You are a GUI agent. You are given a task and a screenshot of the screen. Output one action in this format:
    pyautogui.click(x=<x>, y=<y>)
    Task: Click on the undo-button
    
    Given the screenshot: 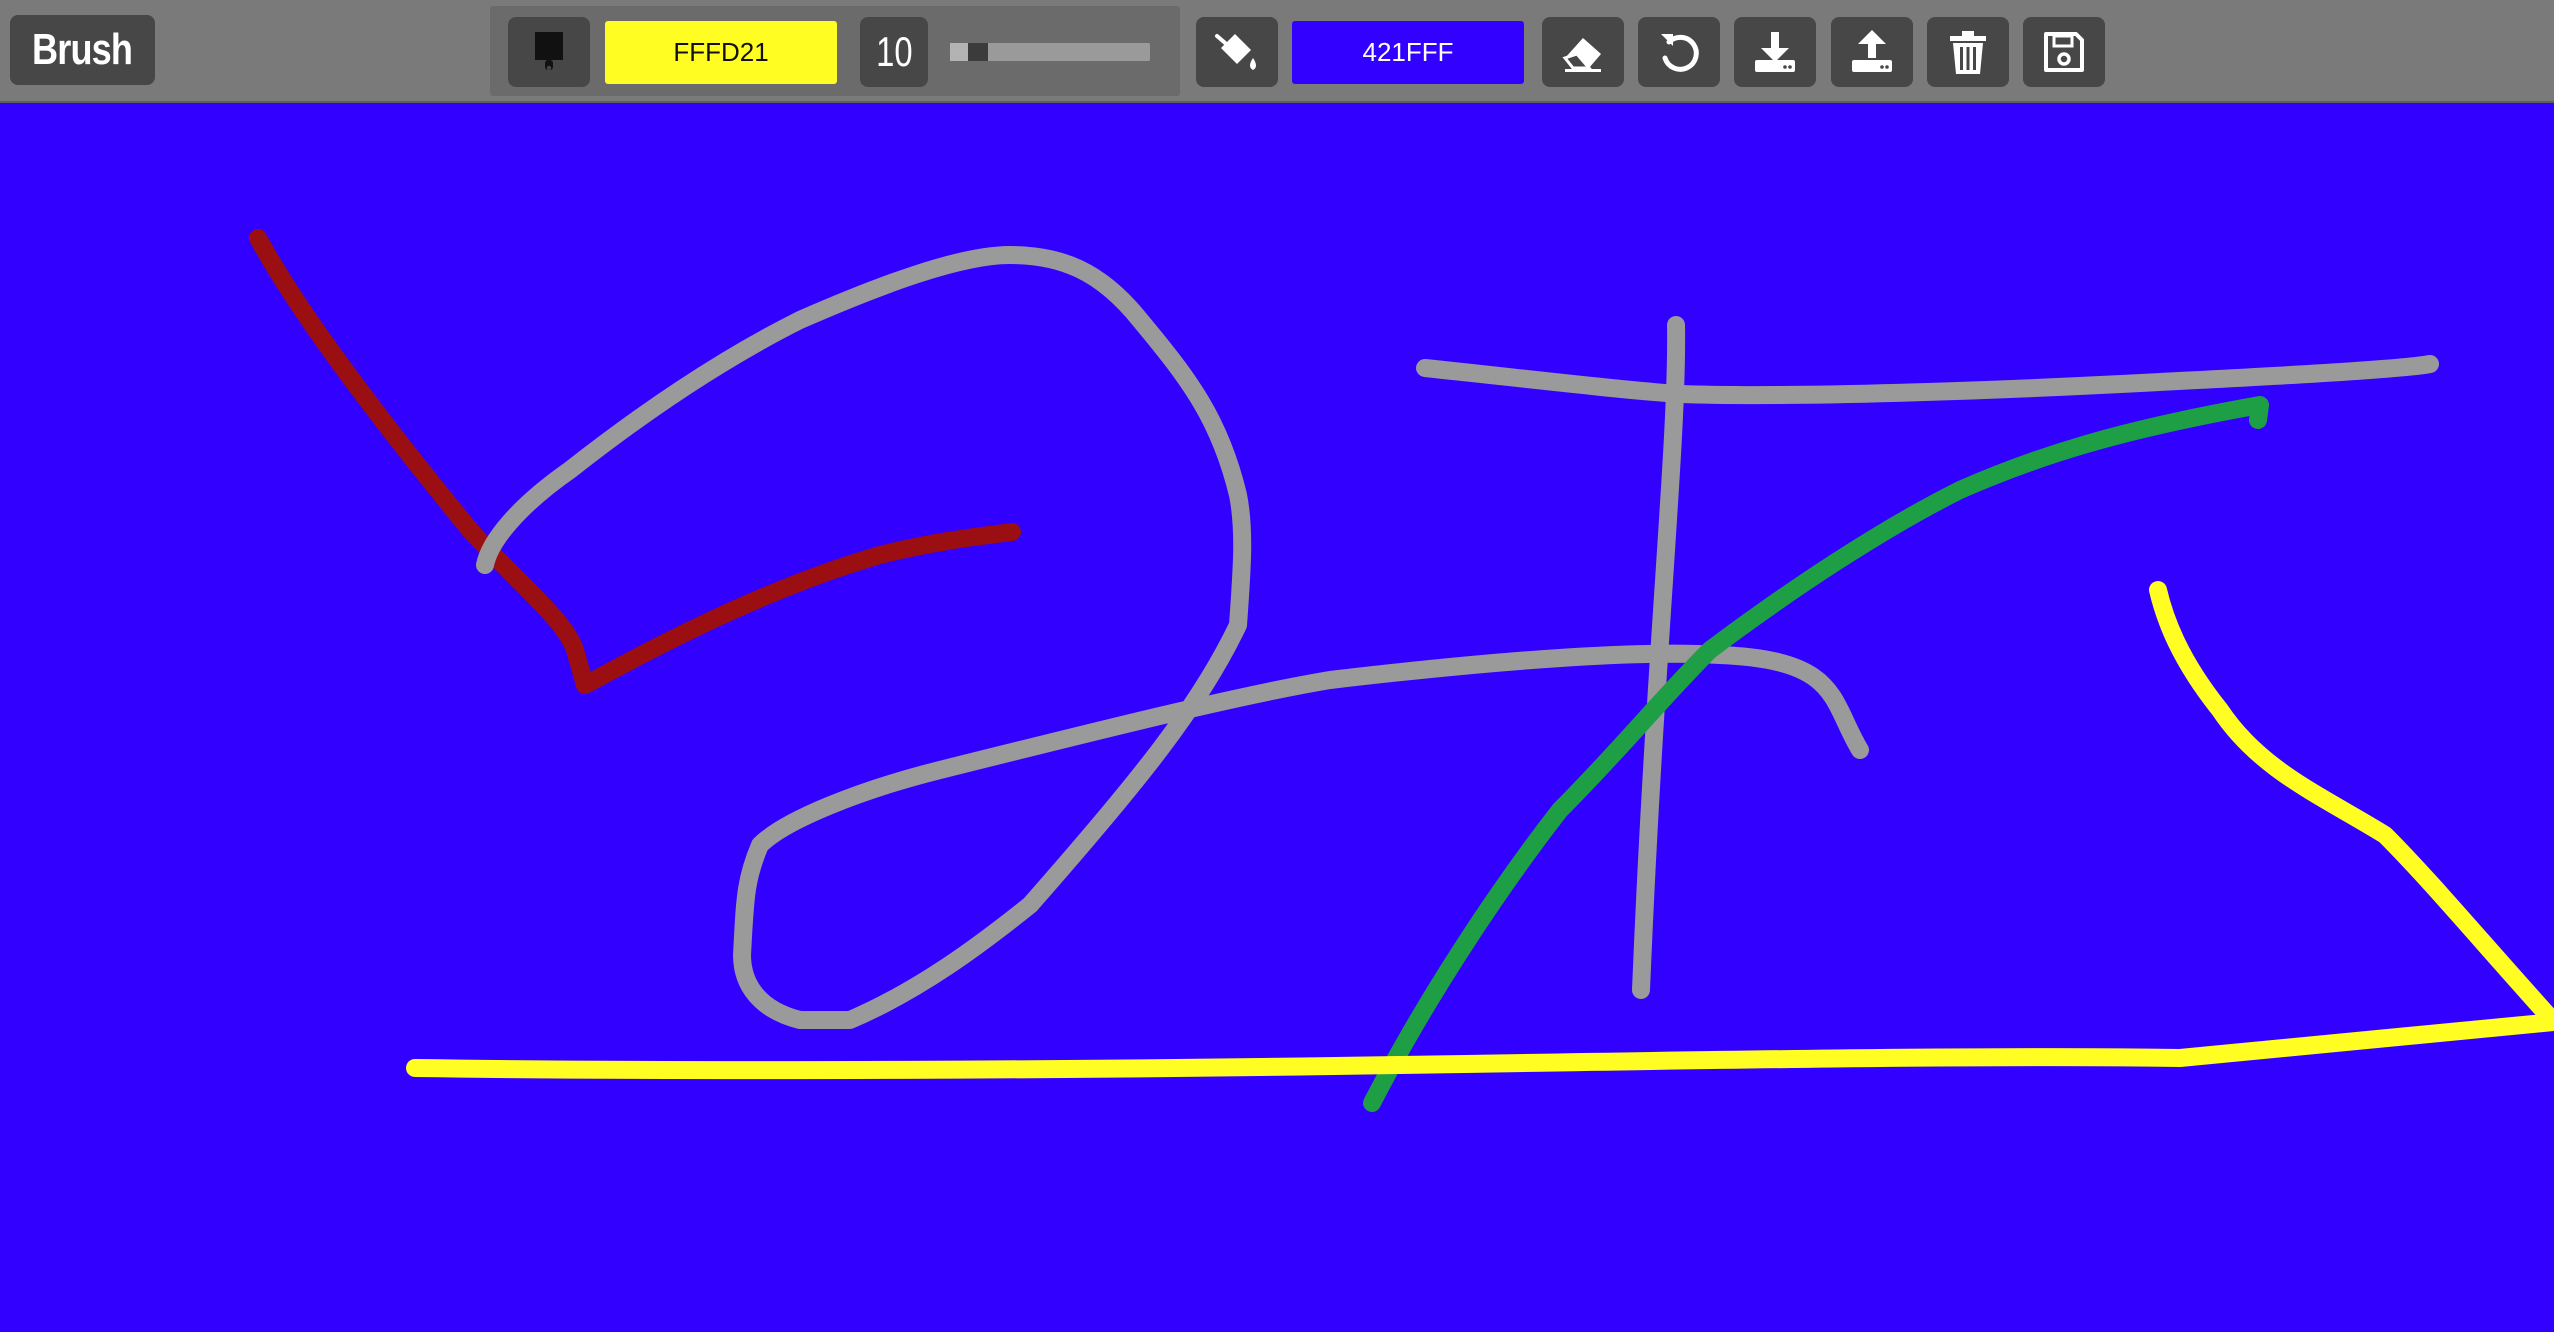 What is the action you would take?
    pyautogui.click(x=1679, y=52)
    